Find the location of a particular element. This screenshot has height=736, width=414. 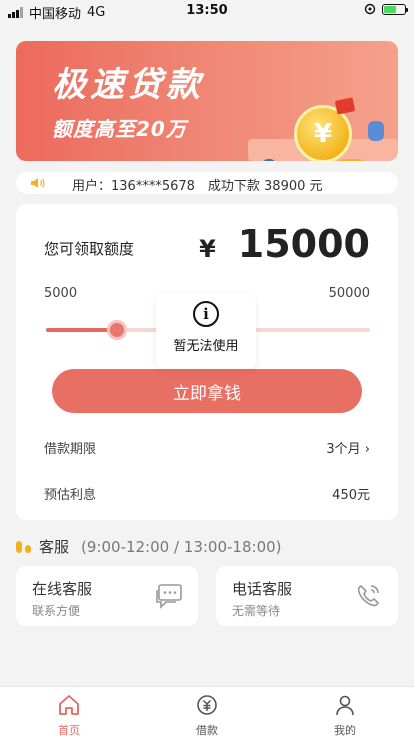

toast-message: 暂无法使用 is located at coordinates (206, 346).